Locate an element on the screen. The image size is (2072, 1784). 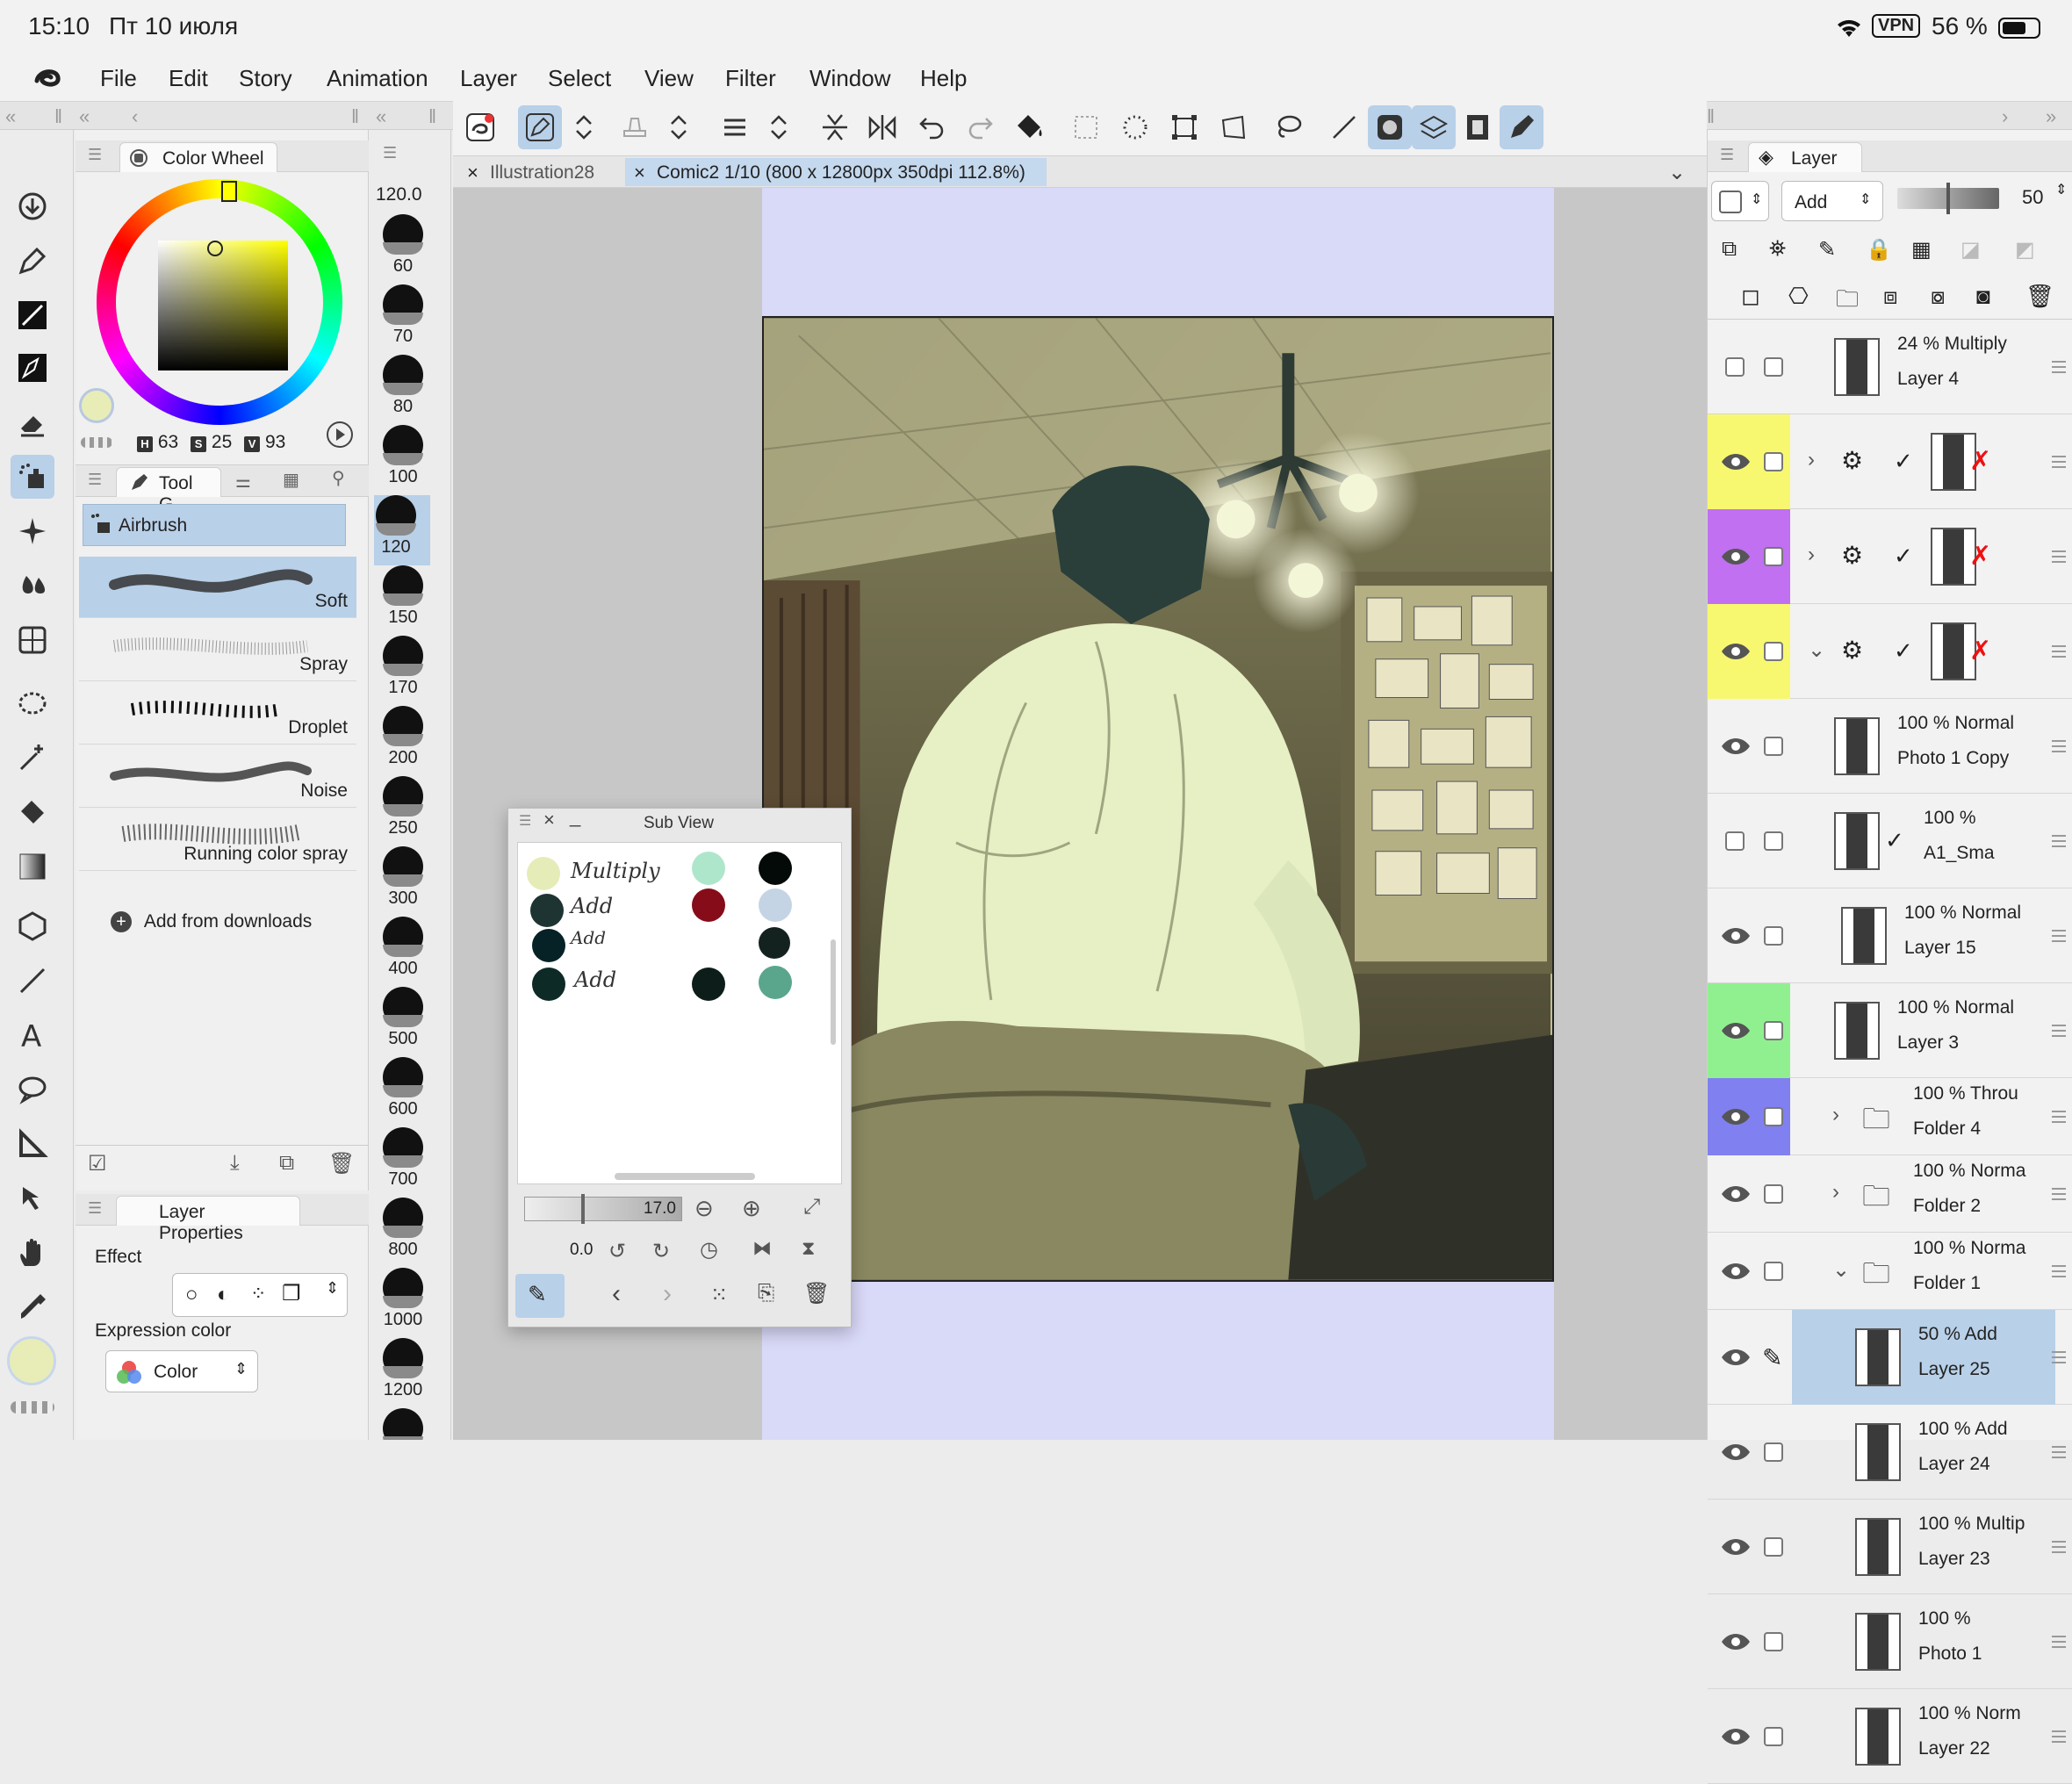
menu-select: Select is located at coordinates (579, 78).